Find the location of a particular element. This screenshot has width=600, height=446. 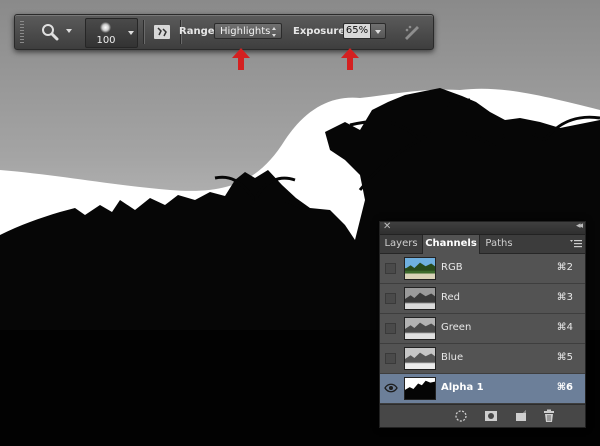

tab-channels: Channels is located at coordinates (451, 244).